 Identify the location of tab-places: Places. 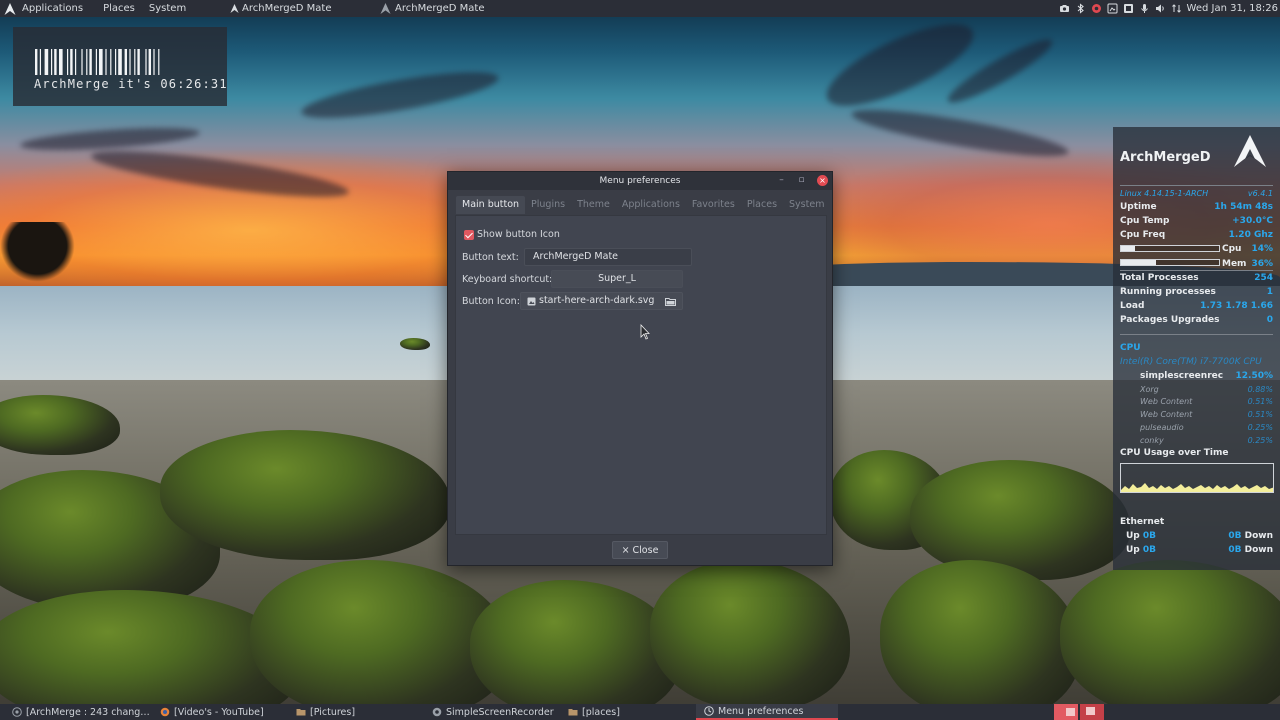
(762, 205).